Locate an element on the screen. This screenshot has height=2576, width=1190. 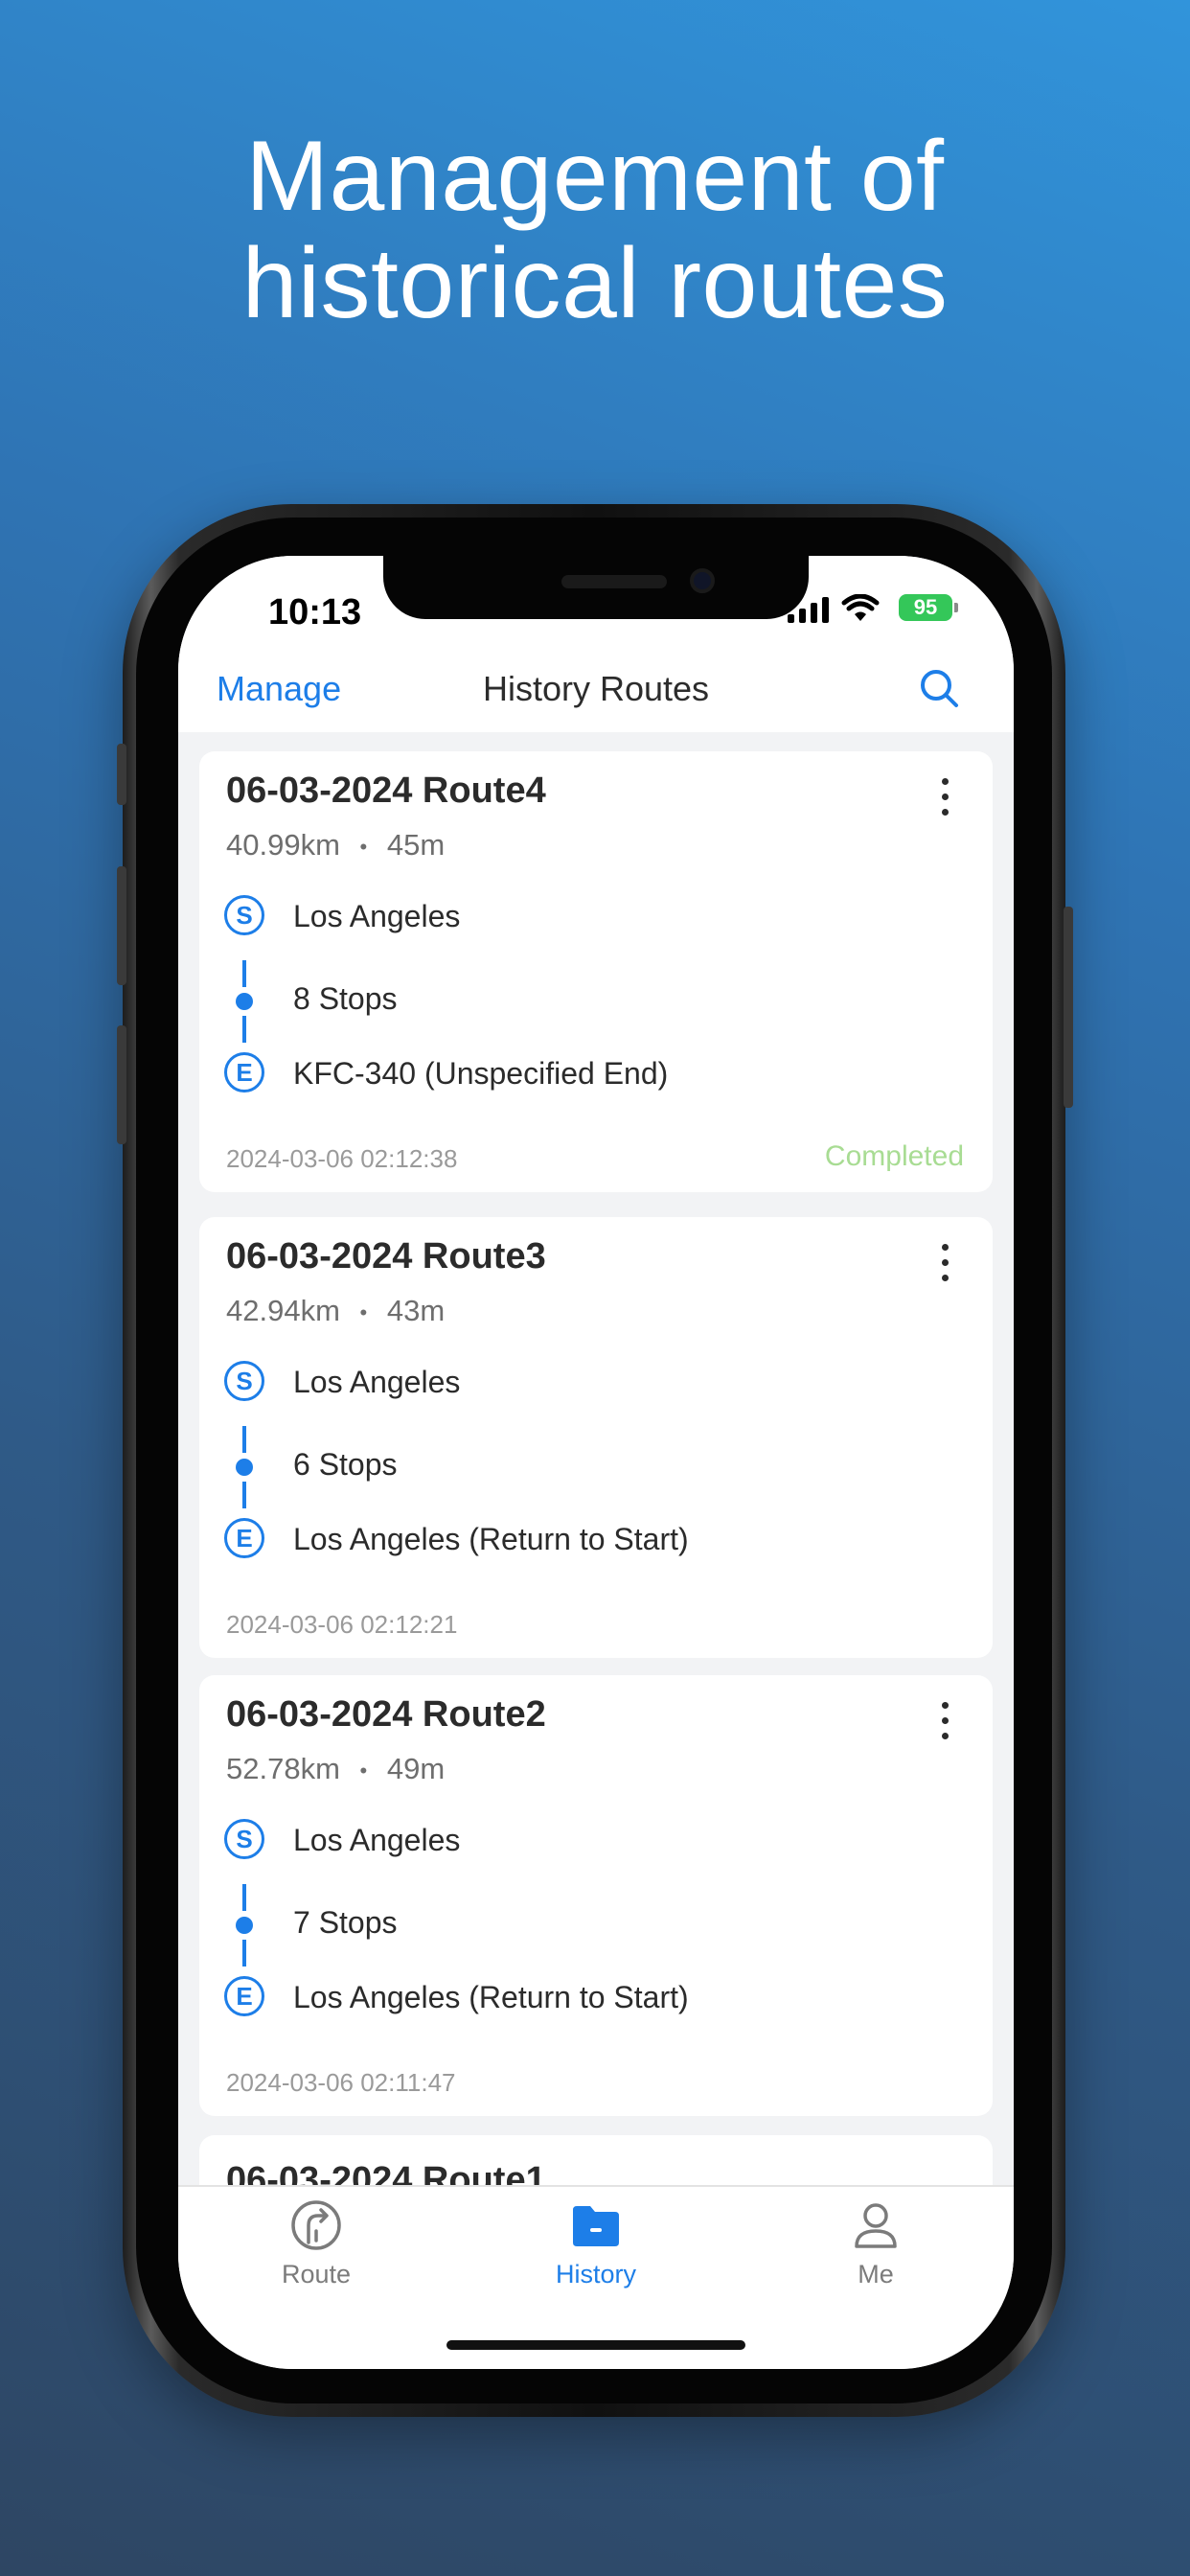
folder-icon is located at coordinates (596, 2226).